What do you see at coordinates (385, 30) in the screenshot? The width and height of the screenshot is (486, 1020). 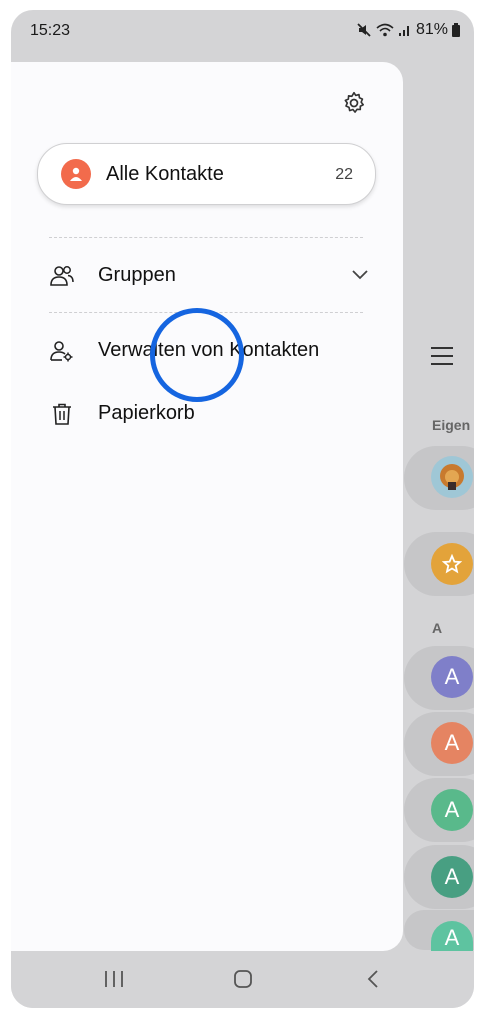 I see `wifi-icon` at bounding box center [385, 30].